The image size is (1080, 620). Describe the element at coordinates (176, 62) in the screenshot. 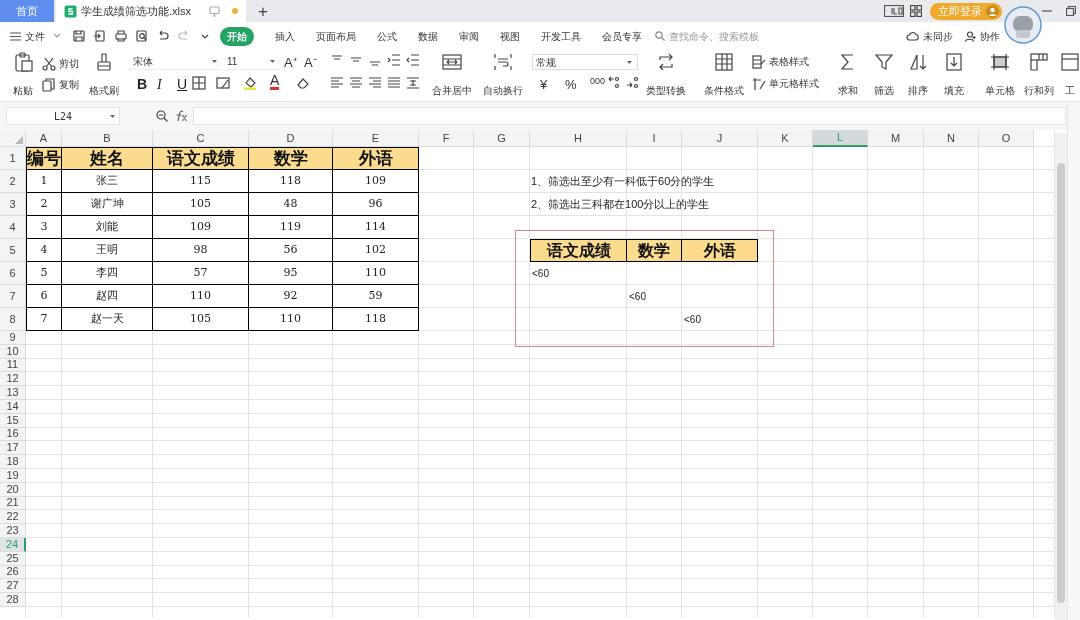

I see `font-name-select: 宋体` at that location.